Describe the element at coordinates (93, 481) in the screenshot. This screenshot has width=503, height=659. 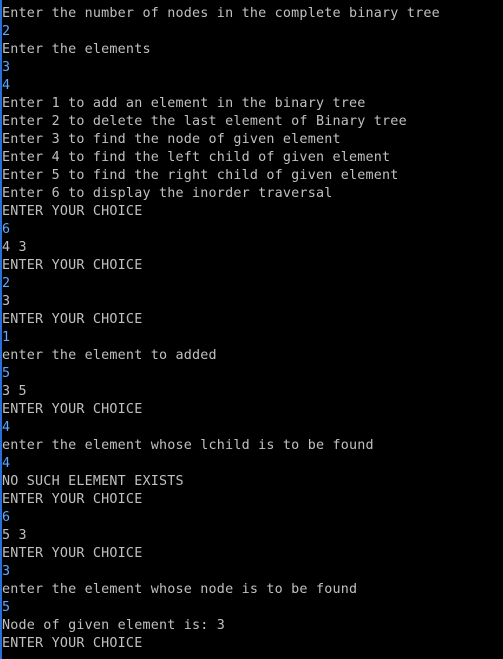
I see `console-output-line: NO SUCH ELEMENT EXISTS` at that location.